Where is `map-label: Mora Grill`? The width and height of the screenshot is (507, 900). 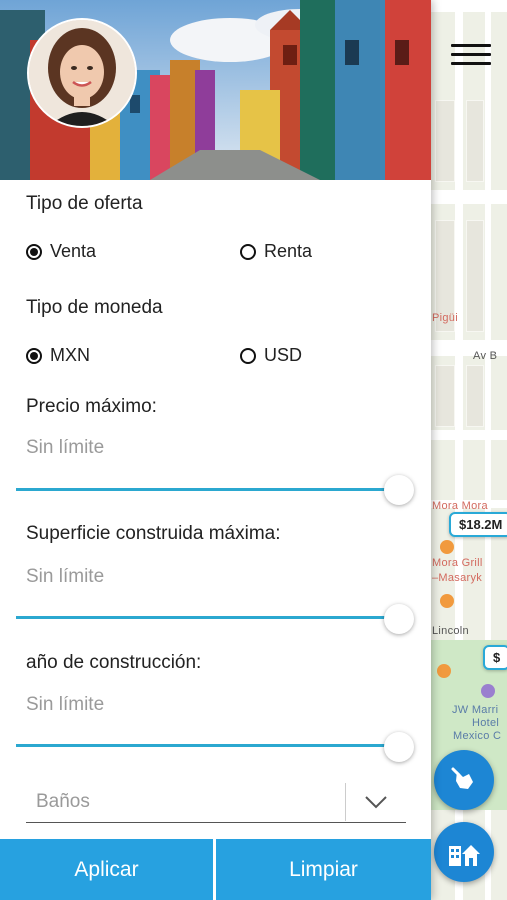 map-label: Mora Grill is located at coordinates (457, 563).